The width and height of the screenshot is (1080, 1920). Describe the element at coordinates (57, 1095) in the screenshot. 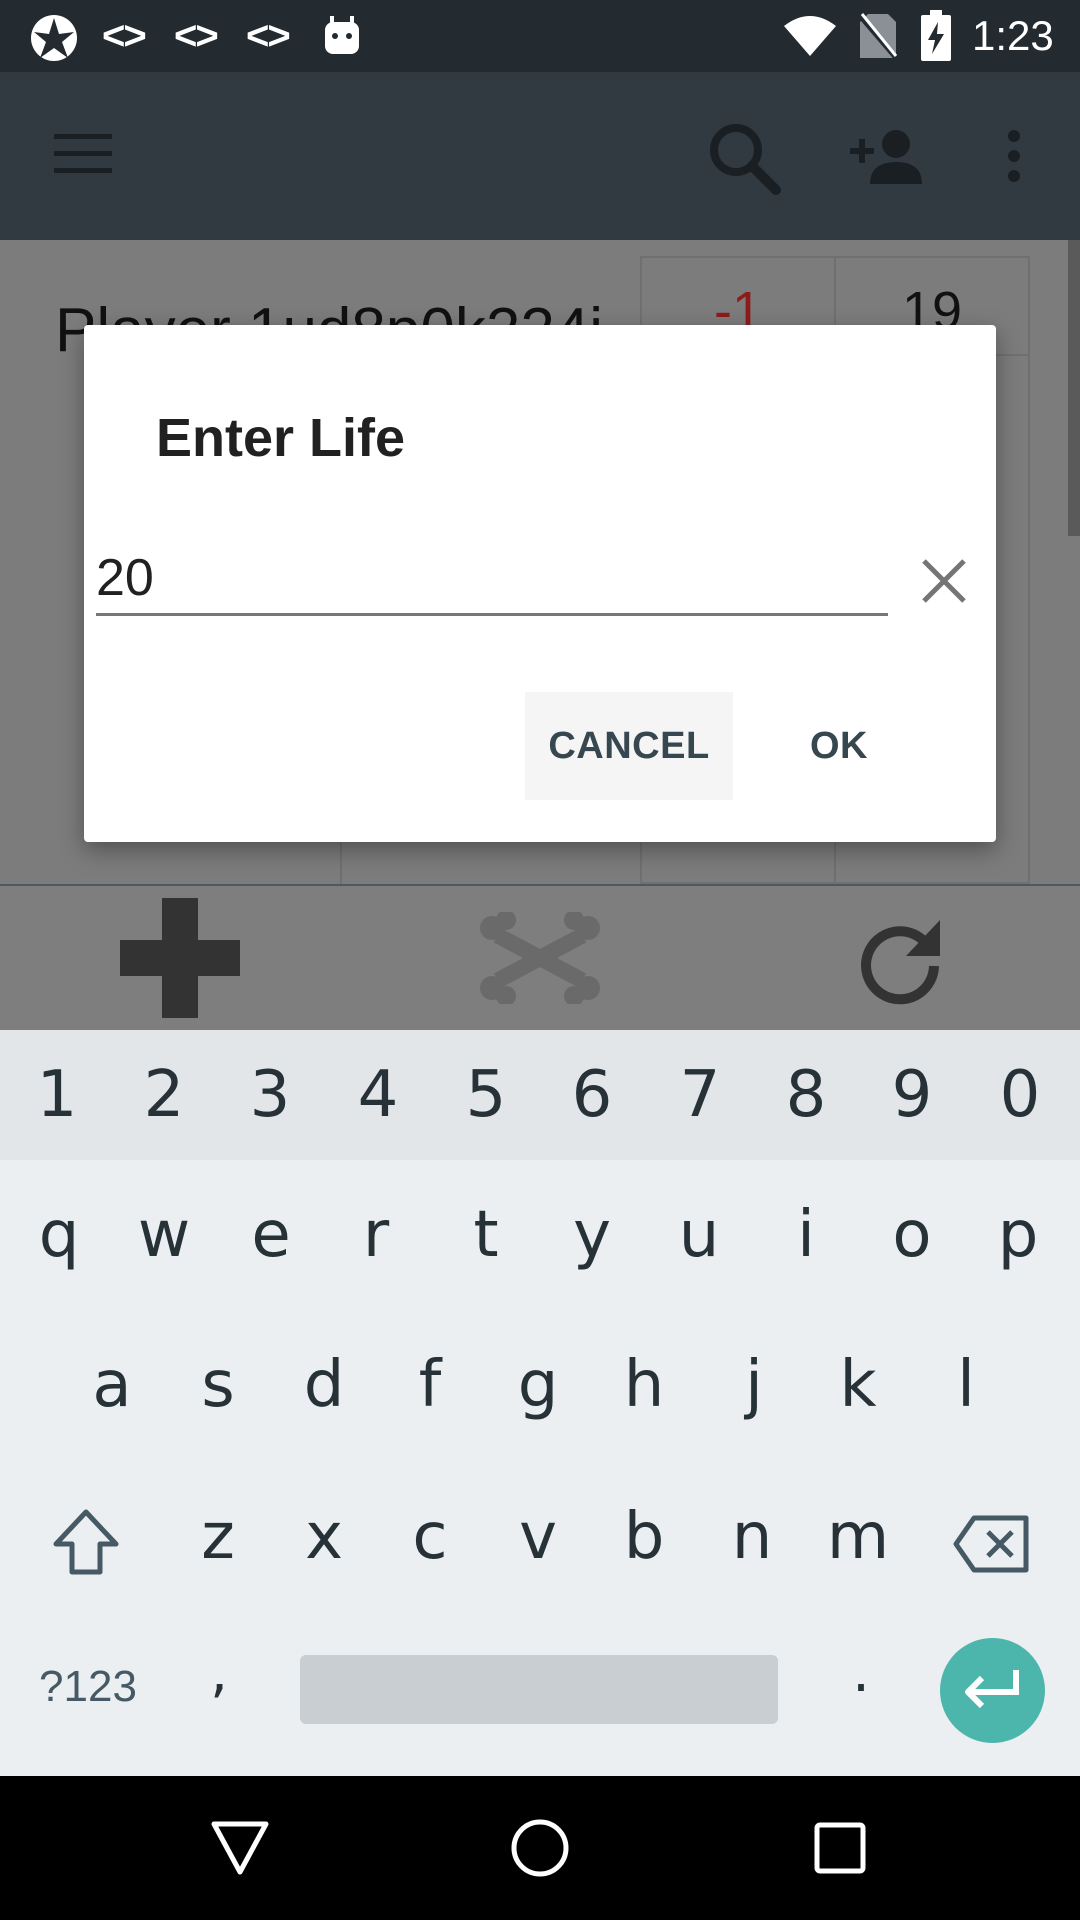

I see `key-1: 1` at that location.